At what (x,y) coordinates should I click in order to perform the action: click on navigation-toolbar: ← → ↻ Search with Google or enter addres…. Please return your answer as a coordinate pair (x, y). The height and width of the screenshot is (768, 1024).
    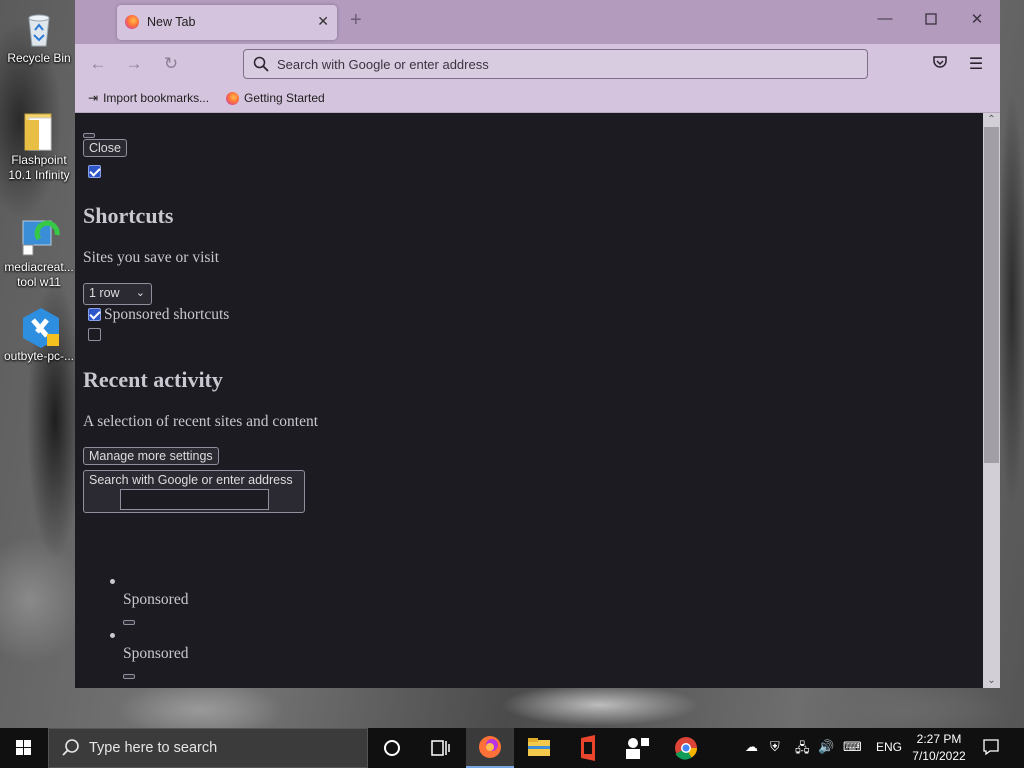
    Looking at the image, I should click on (537, 65).